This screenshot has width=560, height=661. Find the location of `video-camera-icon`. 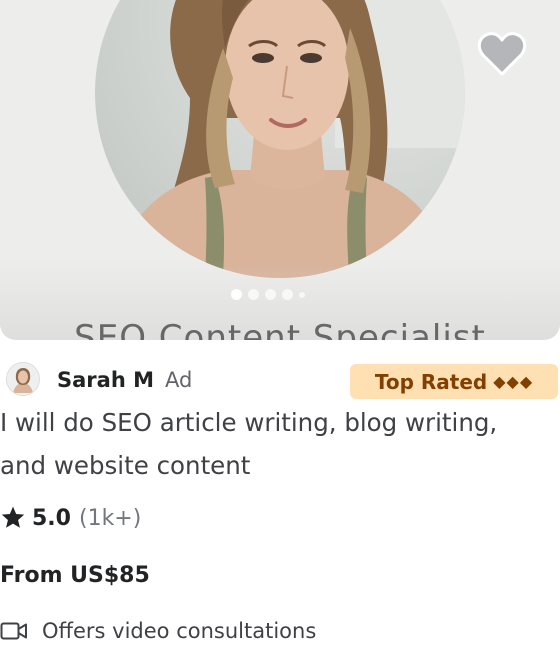

video-camera-icon is located at coordinates (13, 631).